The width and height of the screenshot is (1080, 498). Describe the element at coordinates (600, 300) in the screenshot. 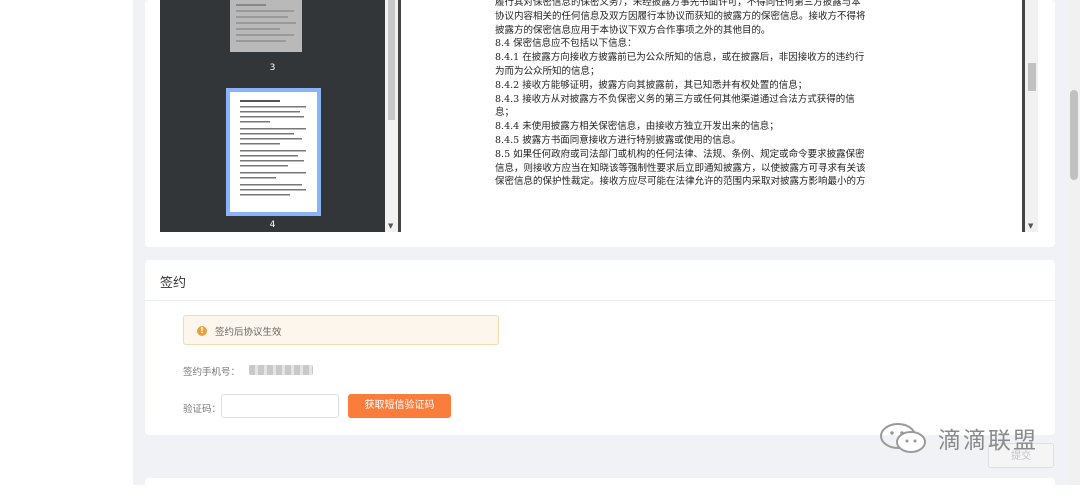

I see `section-divider` at that location.